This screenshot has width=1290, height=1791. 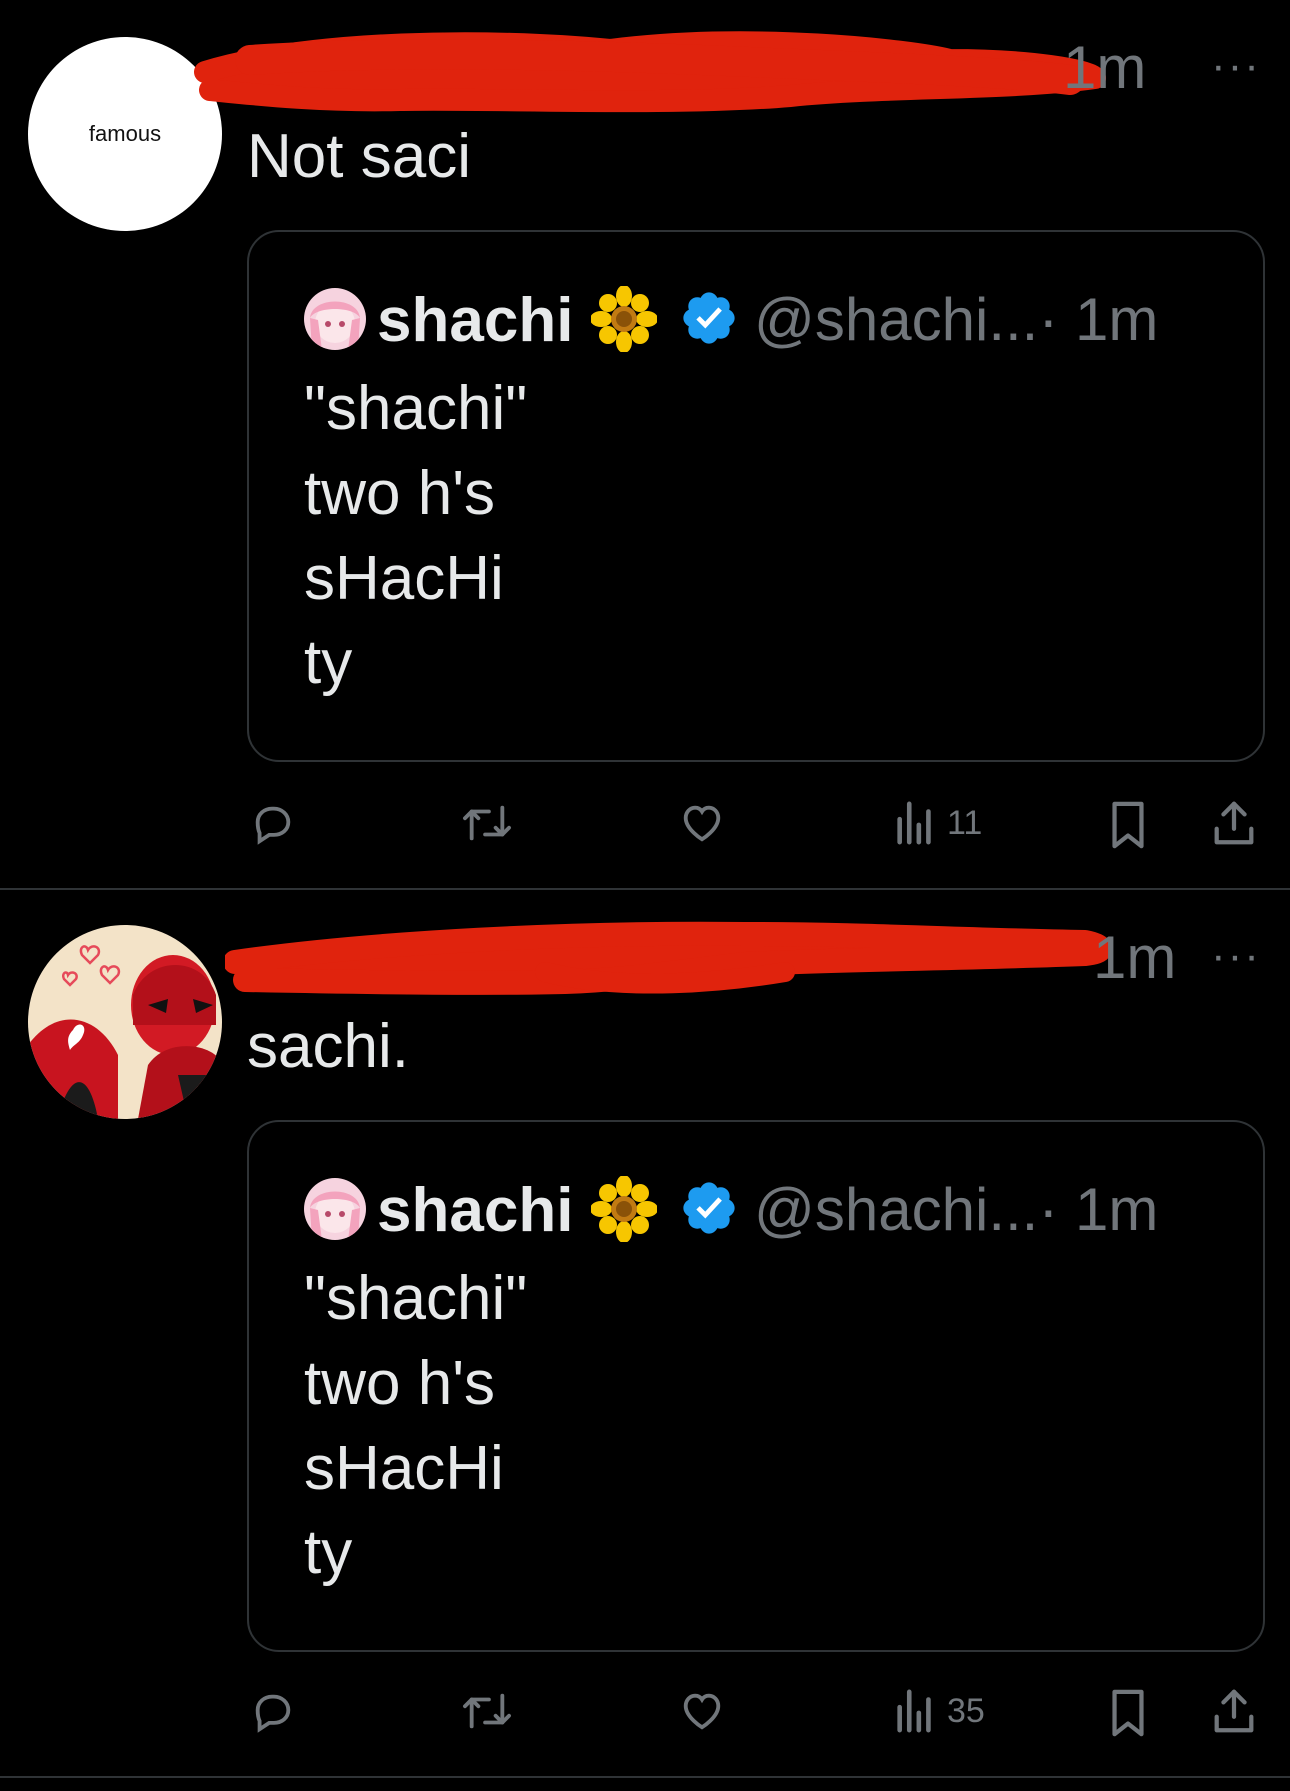 What do you see at coordinates (965, 822) in the screenshot?
I see `views-count: 11` at bounding box center [965, 822].